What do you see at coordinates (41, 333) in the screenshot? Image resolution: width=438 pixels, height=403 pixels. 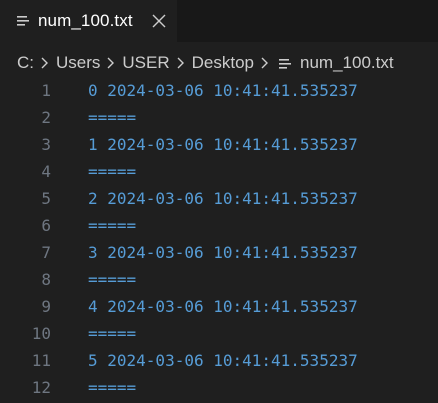 I see `line-number: 10` at bounding box center [41, 333].